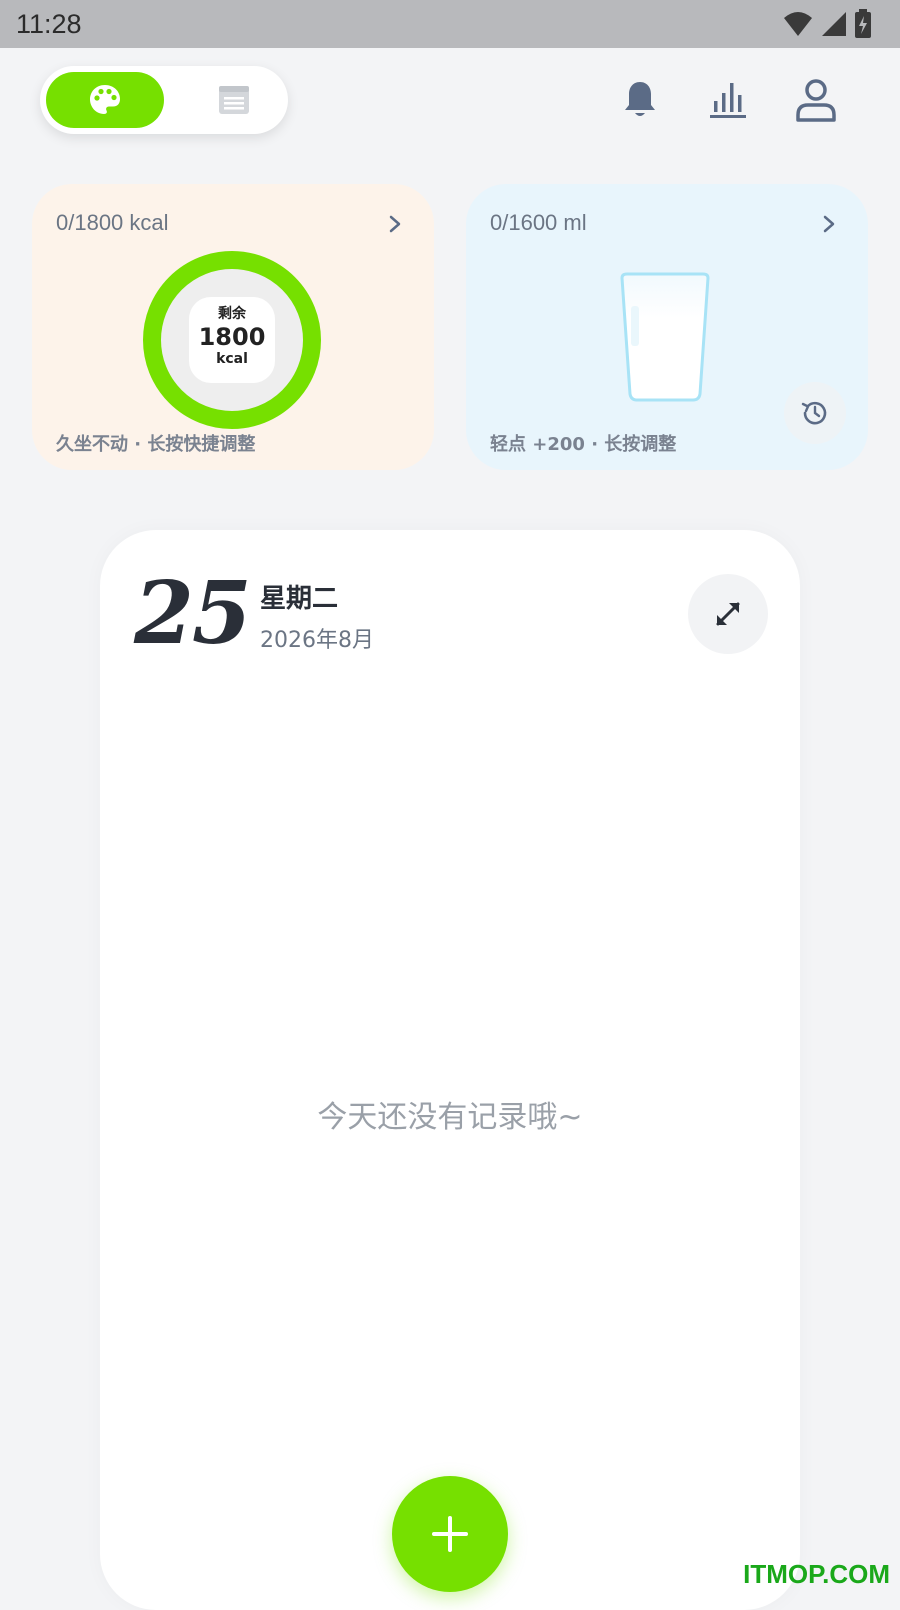  I want to click on list-view-icon, so click(234, 100).